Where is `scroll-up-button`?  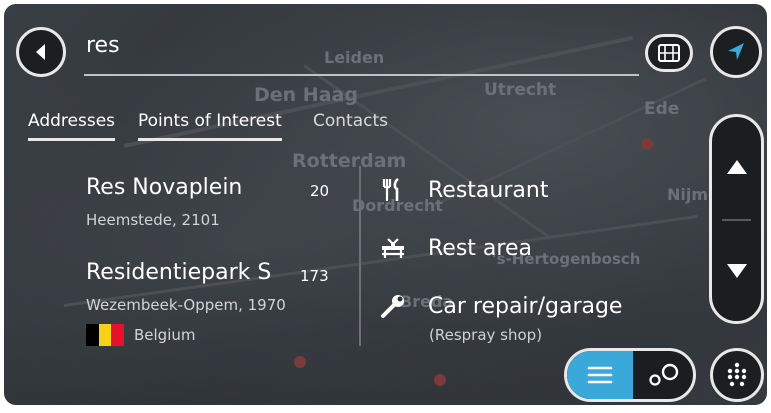 scroll-up-button is located at coordinates (736, 167).